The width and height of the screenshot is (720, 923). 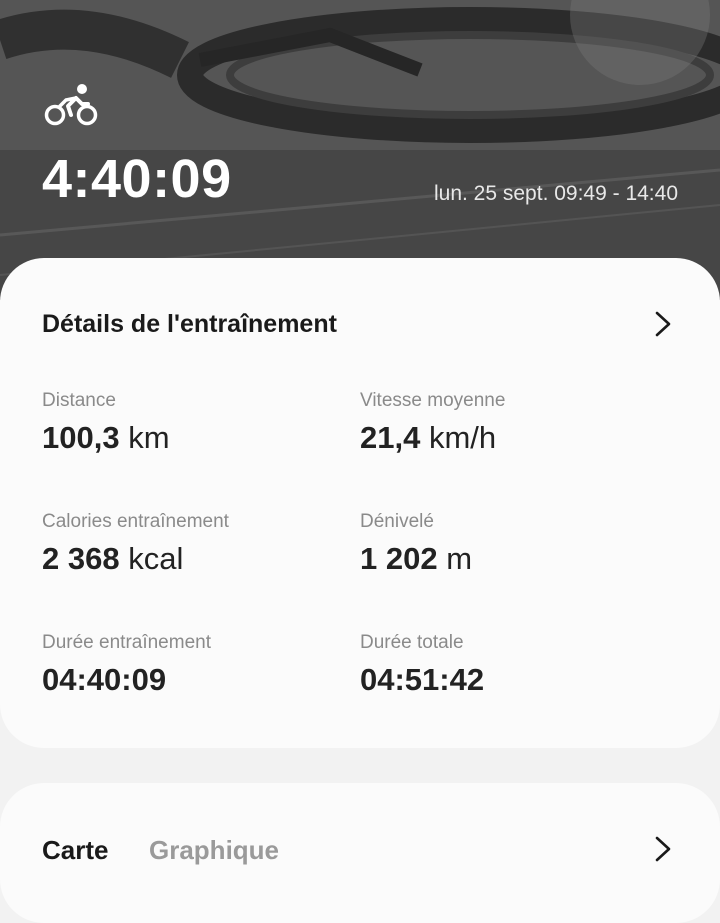 What do you see at coordinates (555, 193) in the screenshot?
I see `workout-date-range: lun. 25 sept. 09:49 - 14:40` at bounding box center [555, 193].